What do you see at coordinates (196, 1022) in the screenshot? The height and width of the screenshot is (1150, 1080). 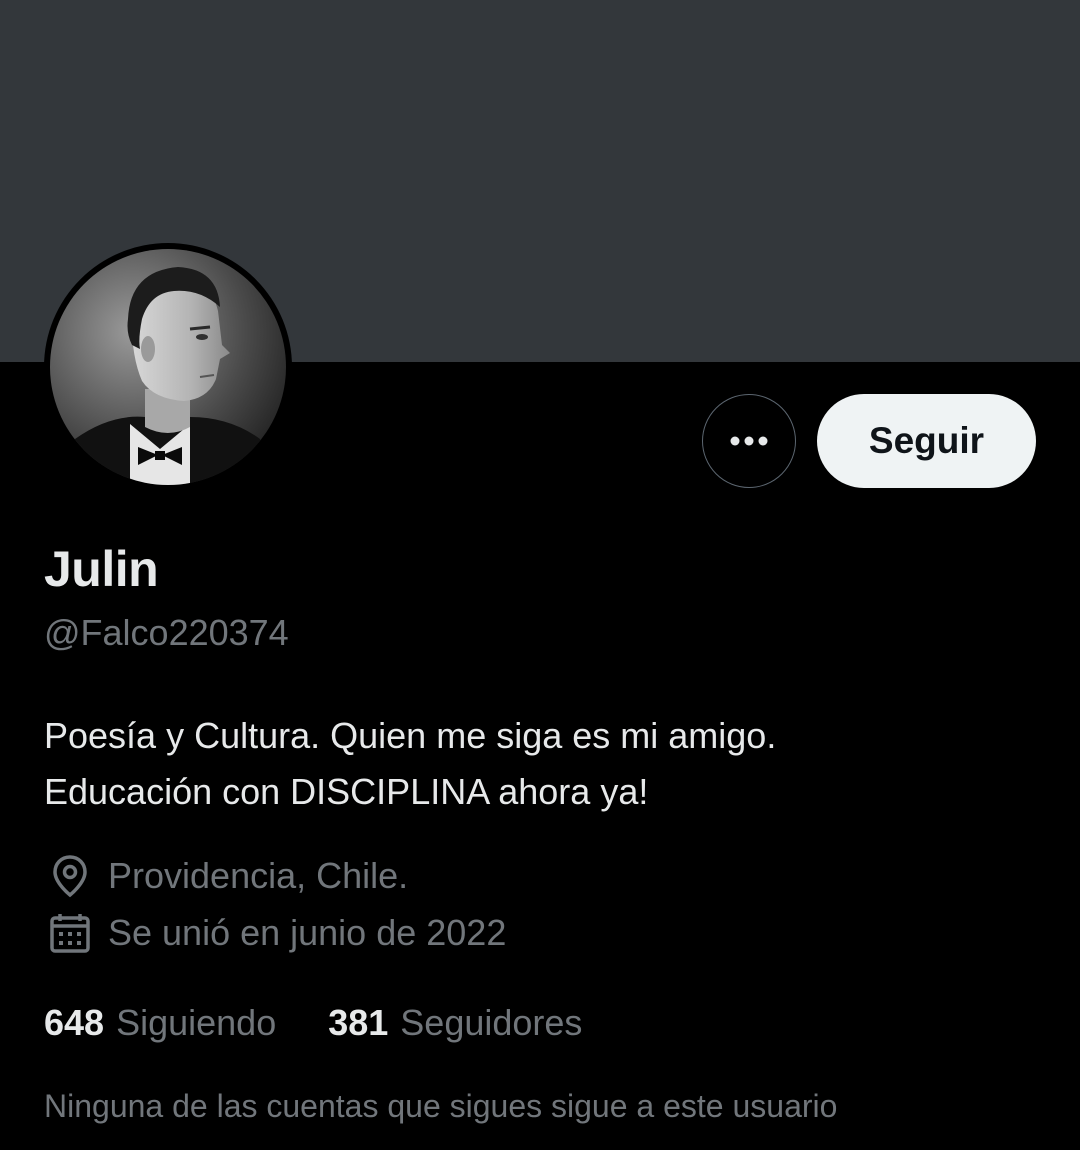 I see `following-label: Siguiendo` at bounding box center [196, 1022].